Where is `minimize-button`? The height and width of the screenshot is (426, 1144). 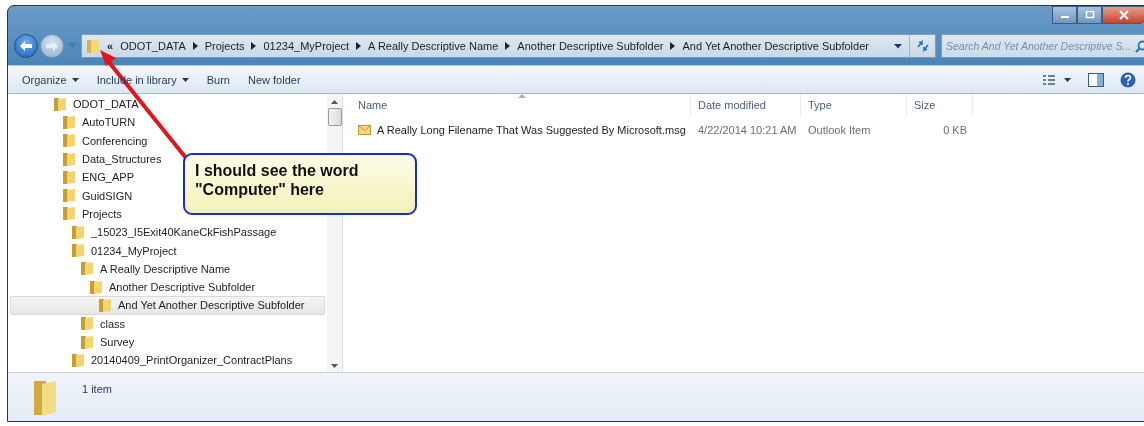
minimize-button is located at coordinates (1064, 15).